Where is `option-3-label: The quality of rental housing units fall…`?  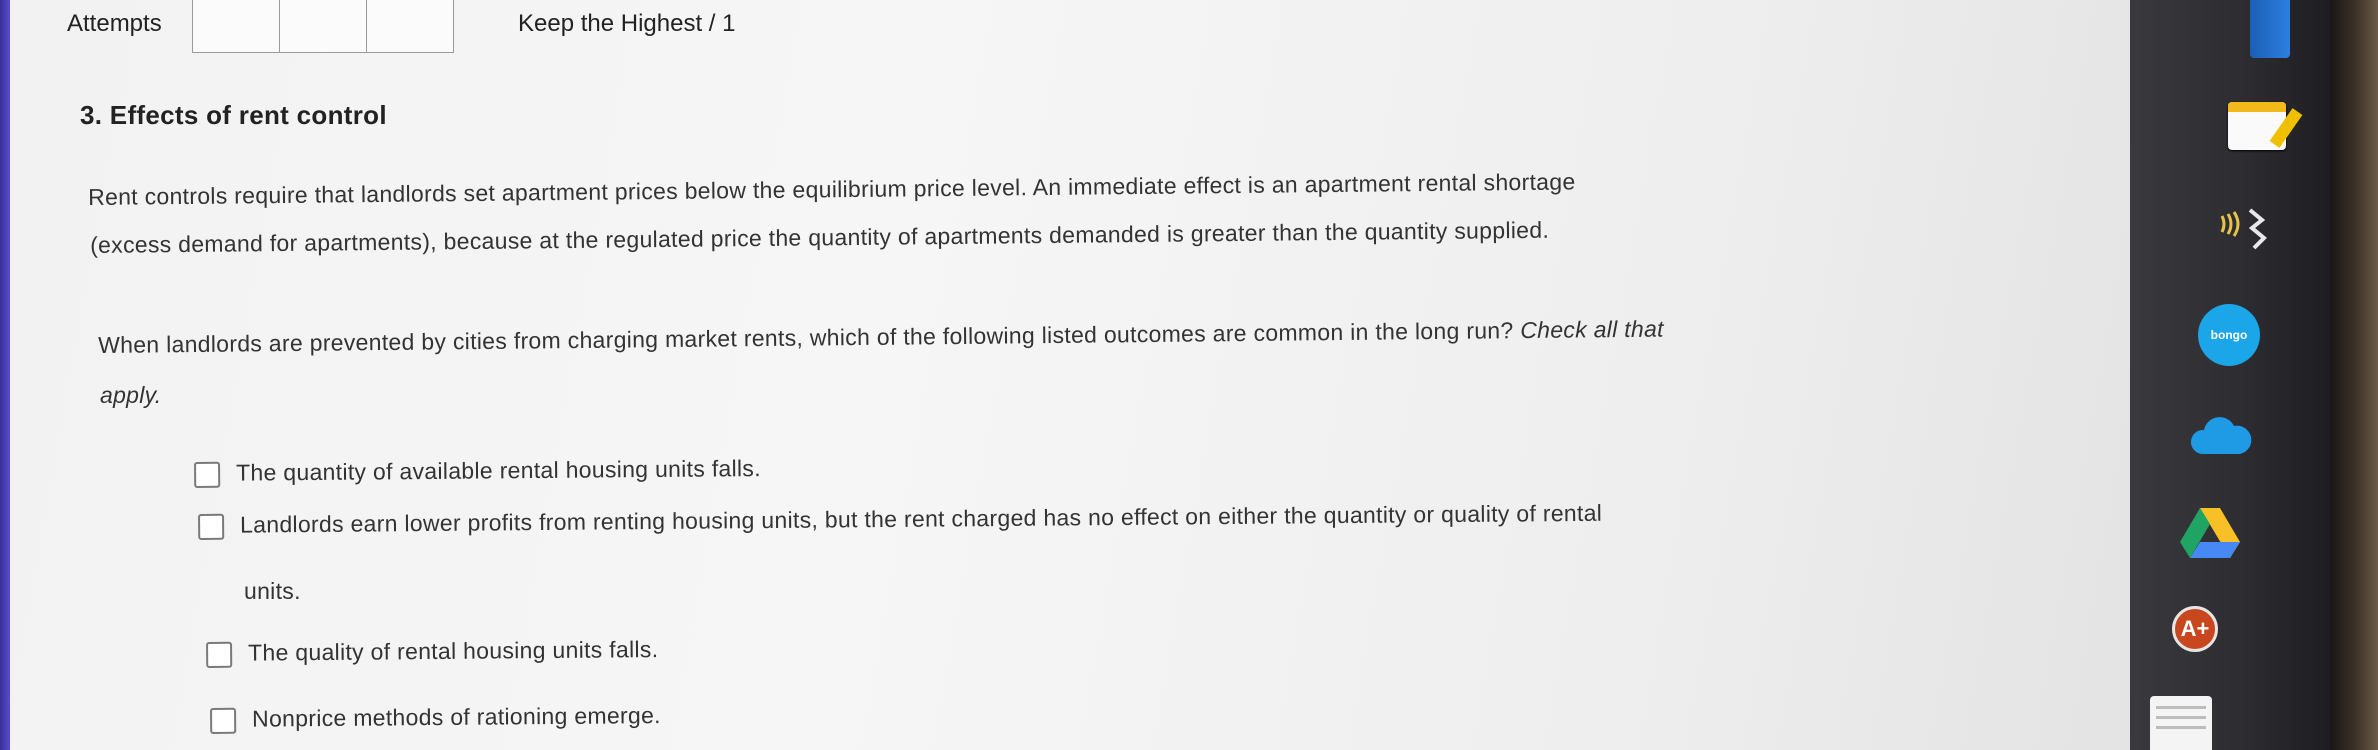 option-3-label: The quality of rental housing units fall… is located at coordinates (453, 651).